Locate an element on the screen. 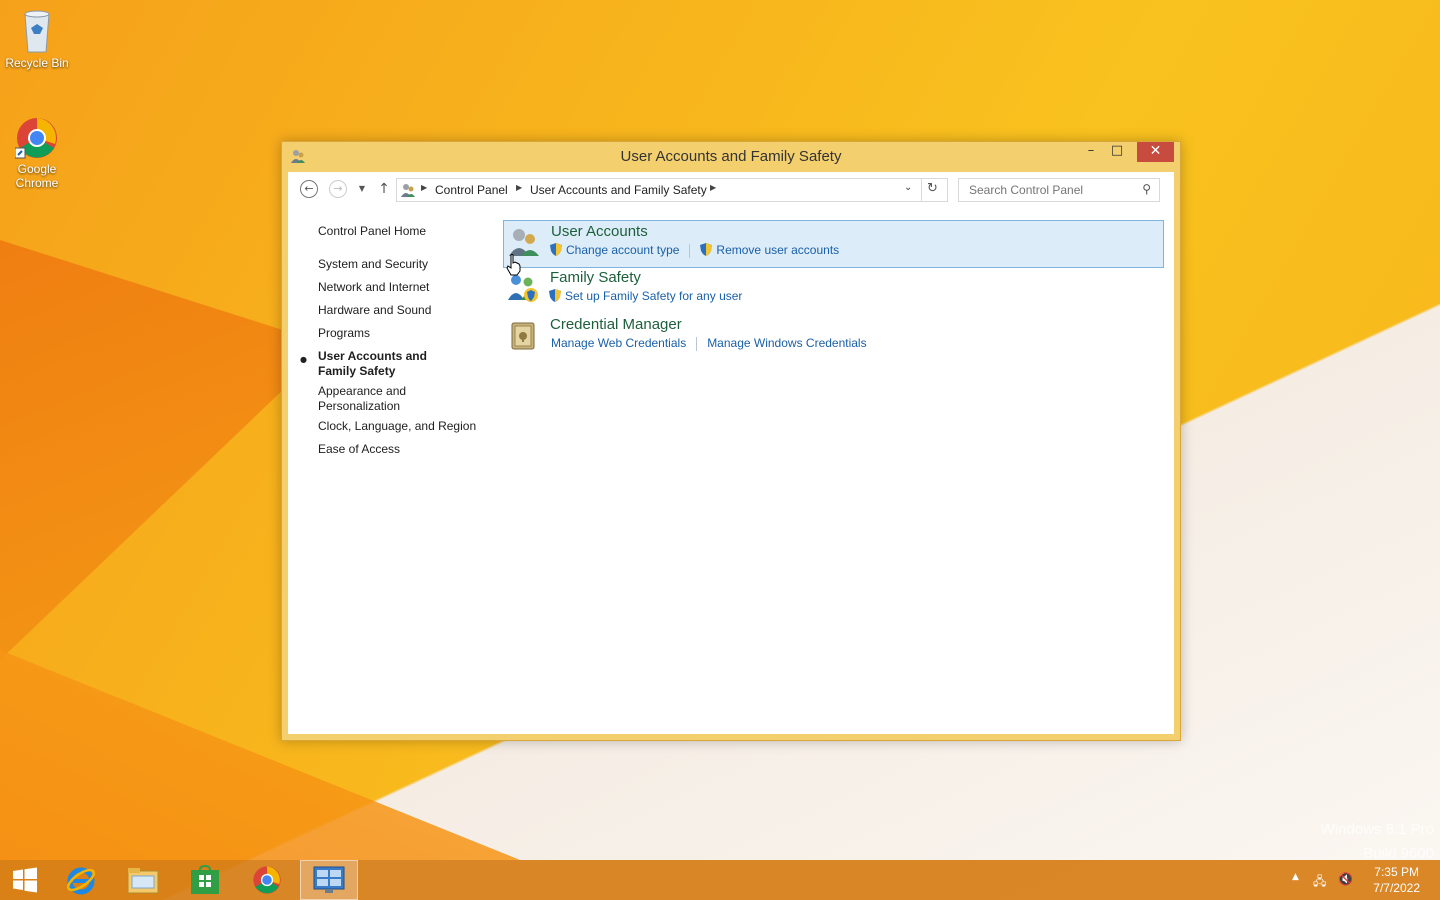 The image size is (1440, 900). volume-muted-icon: 🔇 is located at coordinates (1345, 879).